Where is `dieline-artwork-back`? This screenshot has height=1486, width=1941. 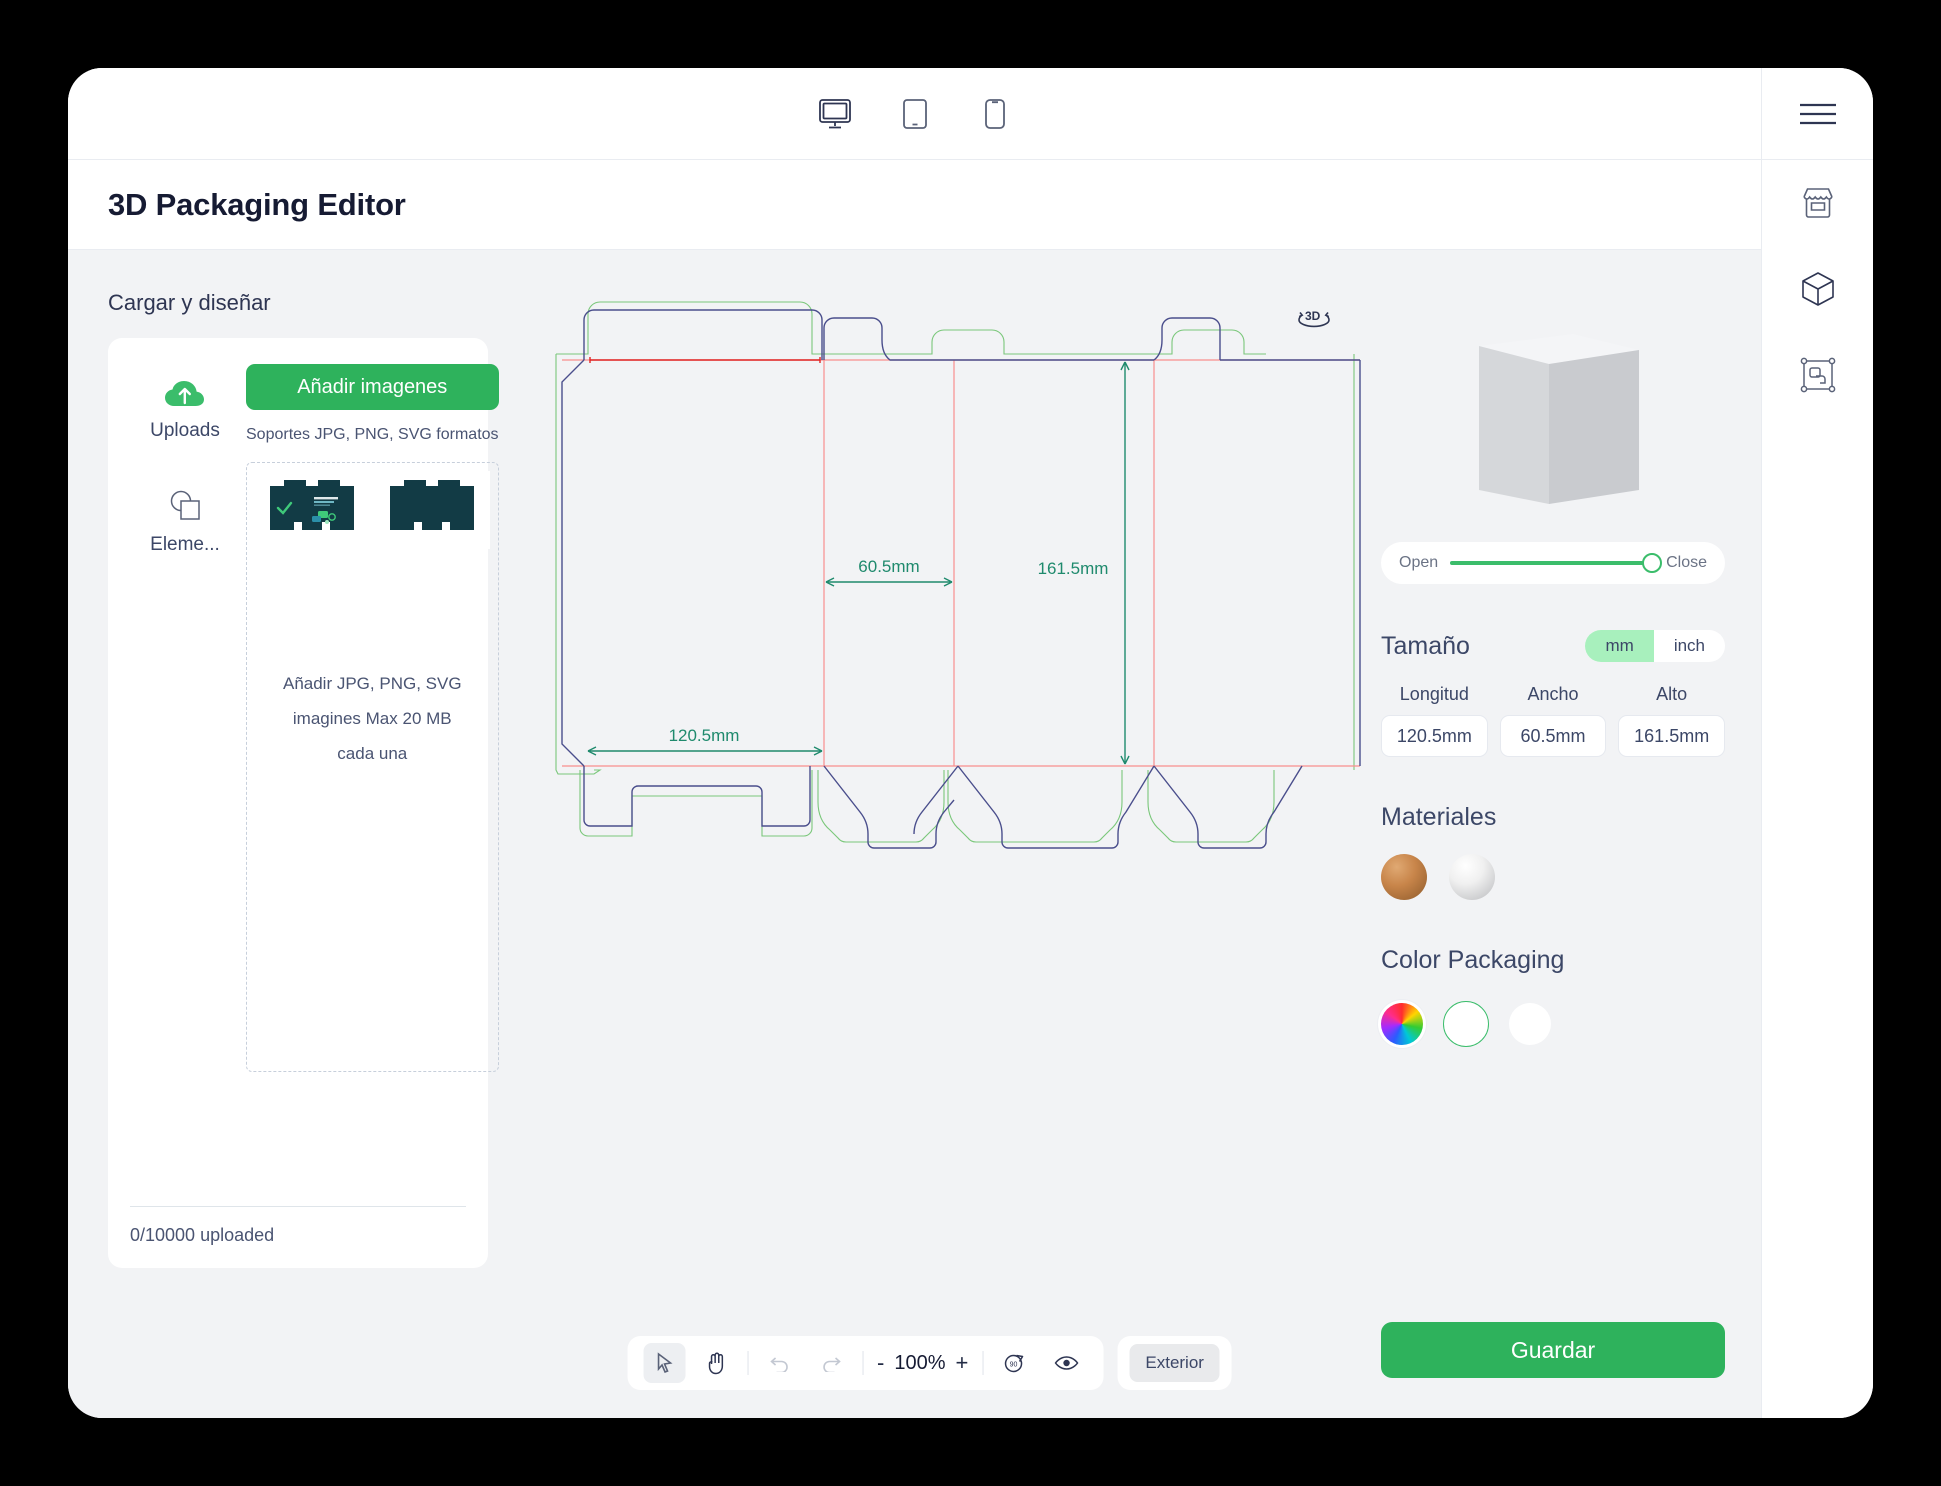 dieline-artwork-back is located at coordinates (432, 505).